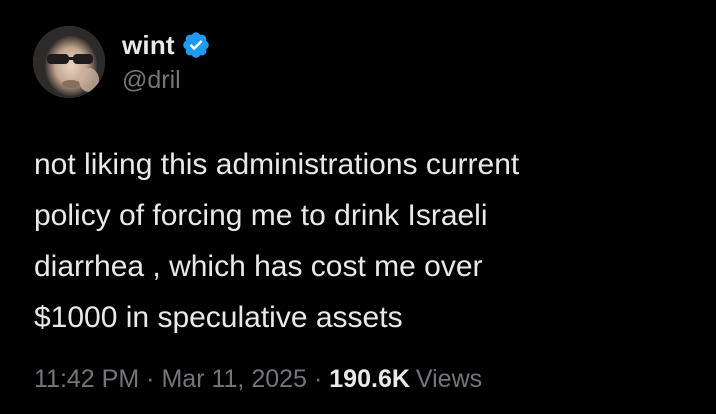 The image size is (716, 414). Describe the element at coordinates (196, 45) in the screenshot. I see `verified-badge-icon` at that location.